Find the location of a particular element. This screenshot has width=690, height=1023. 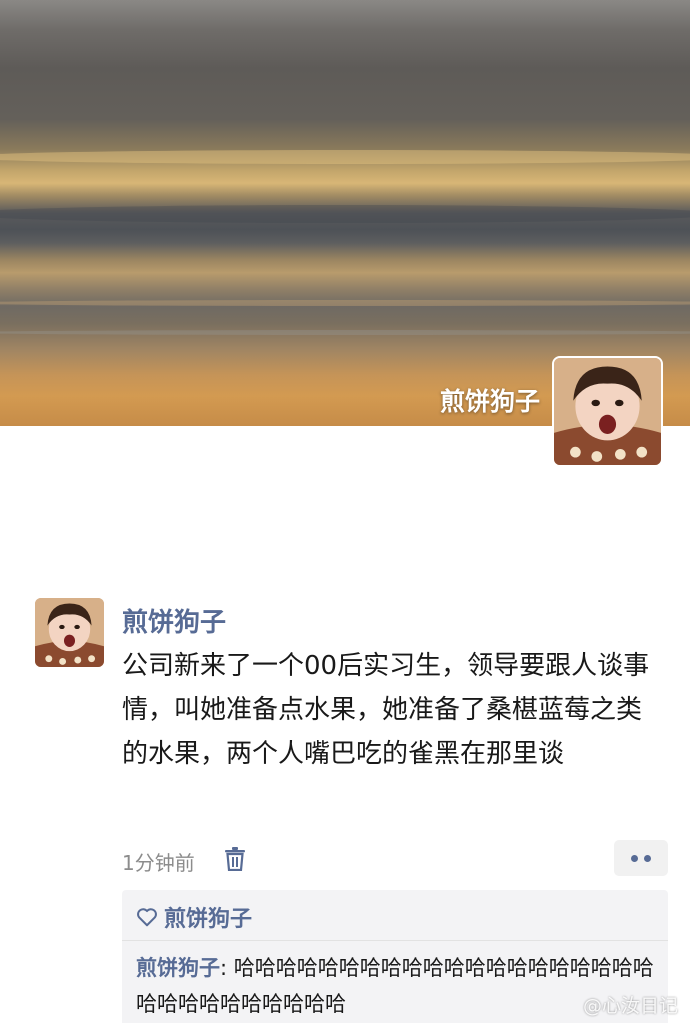

commenter-name: 煎饼狗子 is located at coordinates (178, 968).